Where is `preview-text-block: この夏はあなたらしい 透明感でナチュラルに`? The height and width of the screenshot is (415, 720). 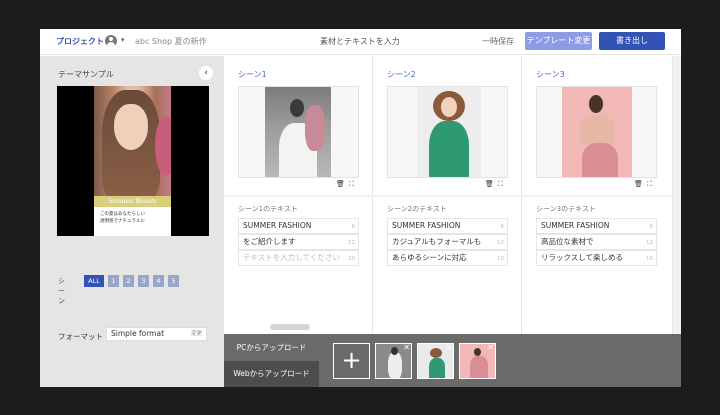 preview-text-block: この夏はあなたらしい 透明感でナチュラルに is located at coordinates (132, 221).